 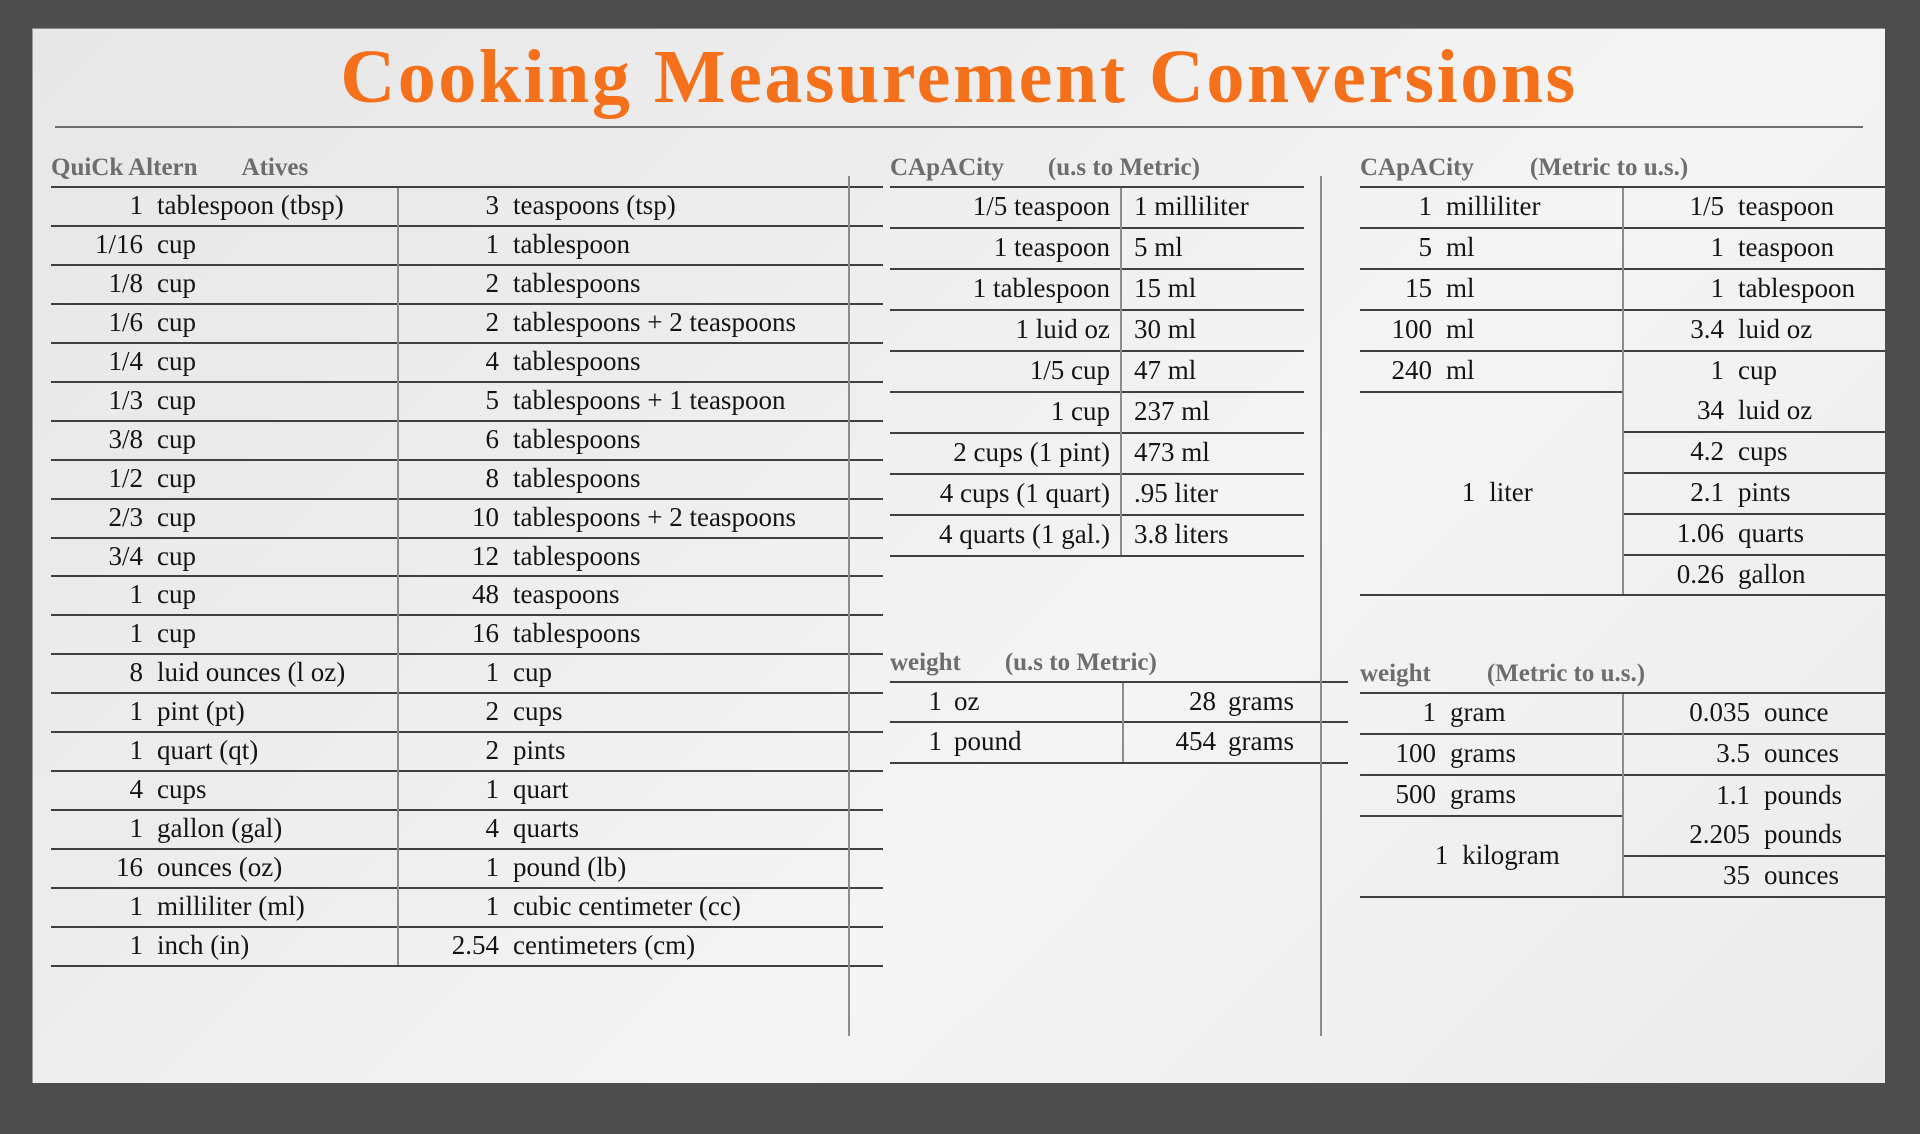 What do you see at coordinates (1811, 451) in the screenshot?
I see `cell-to-unit: cups` at bounding box center [1811, 451].